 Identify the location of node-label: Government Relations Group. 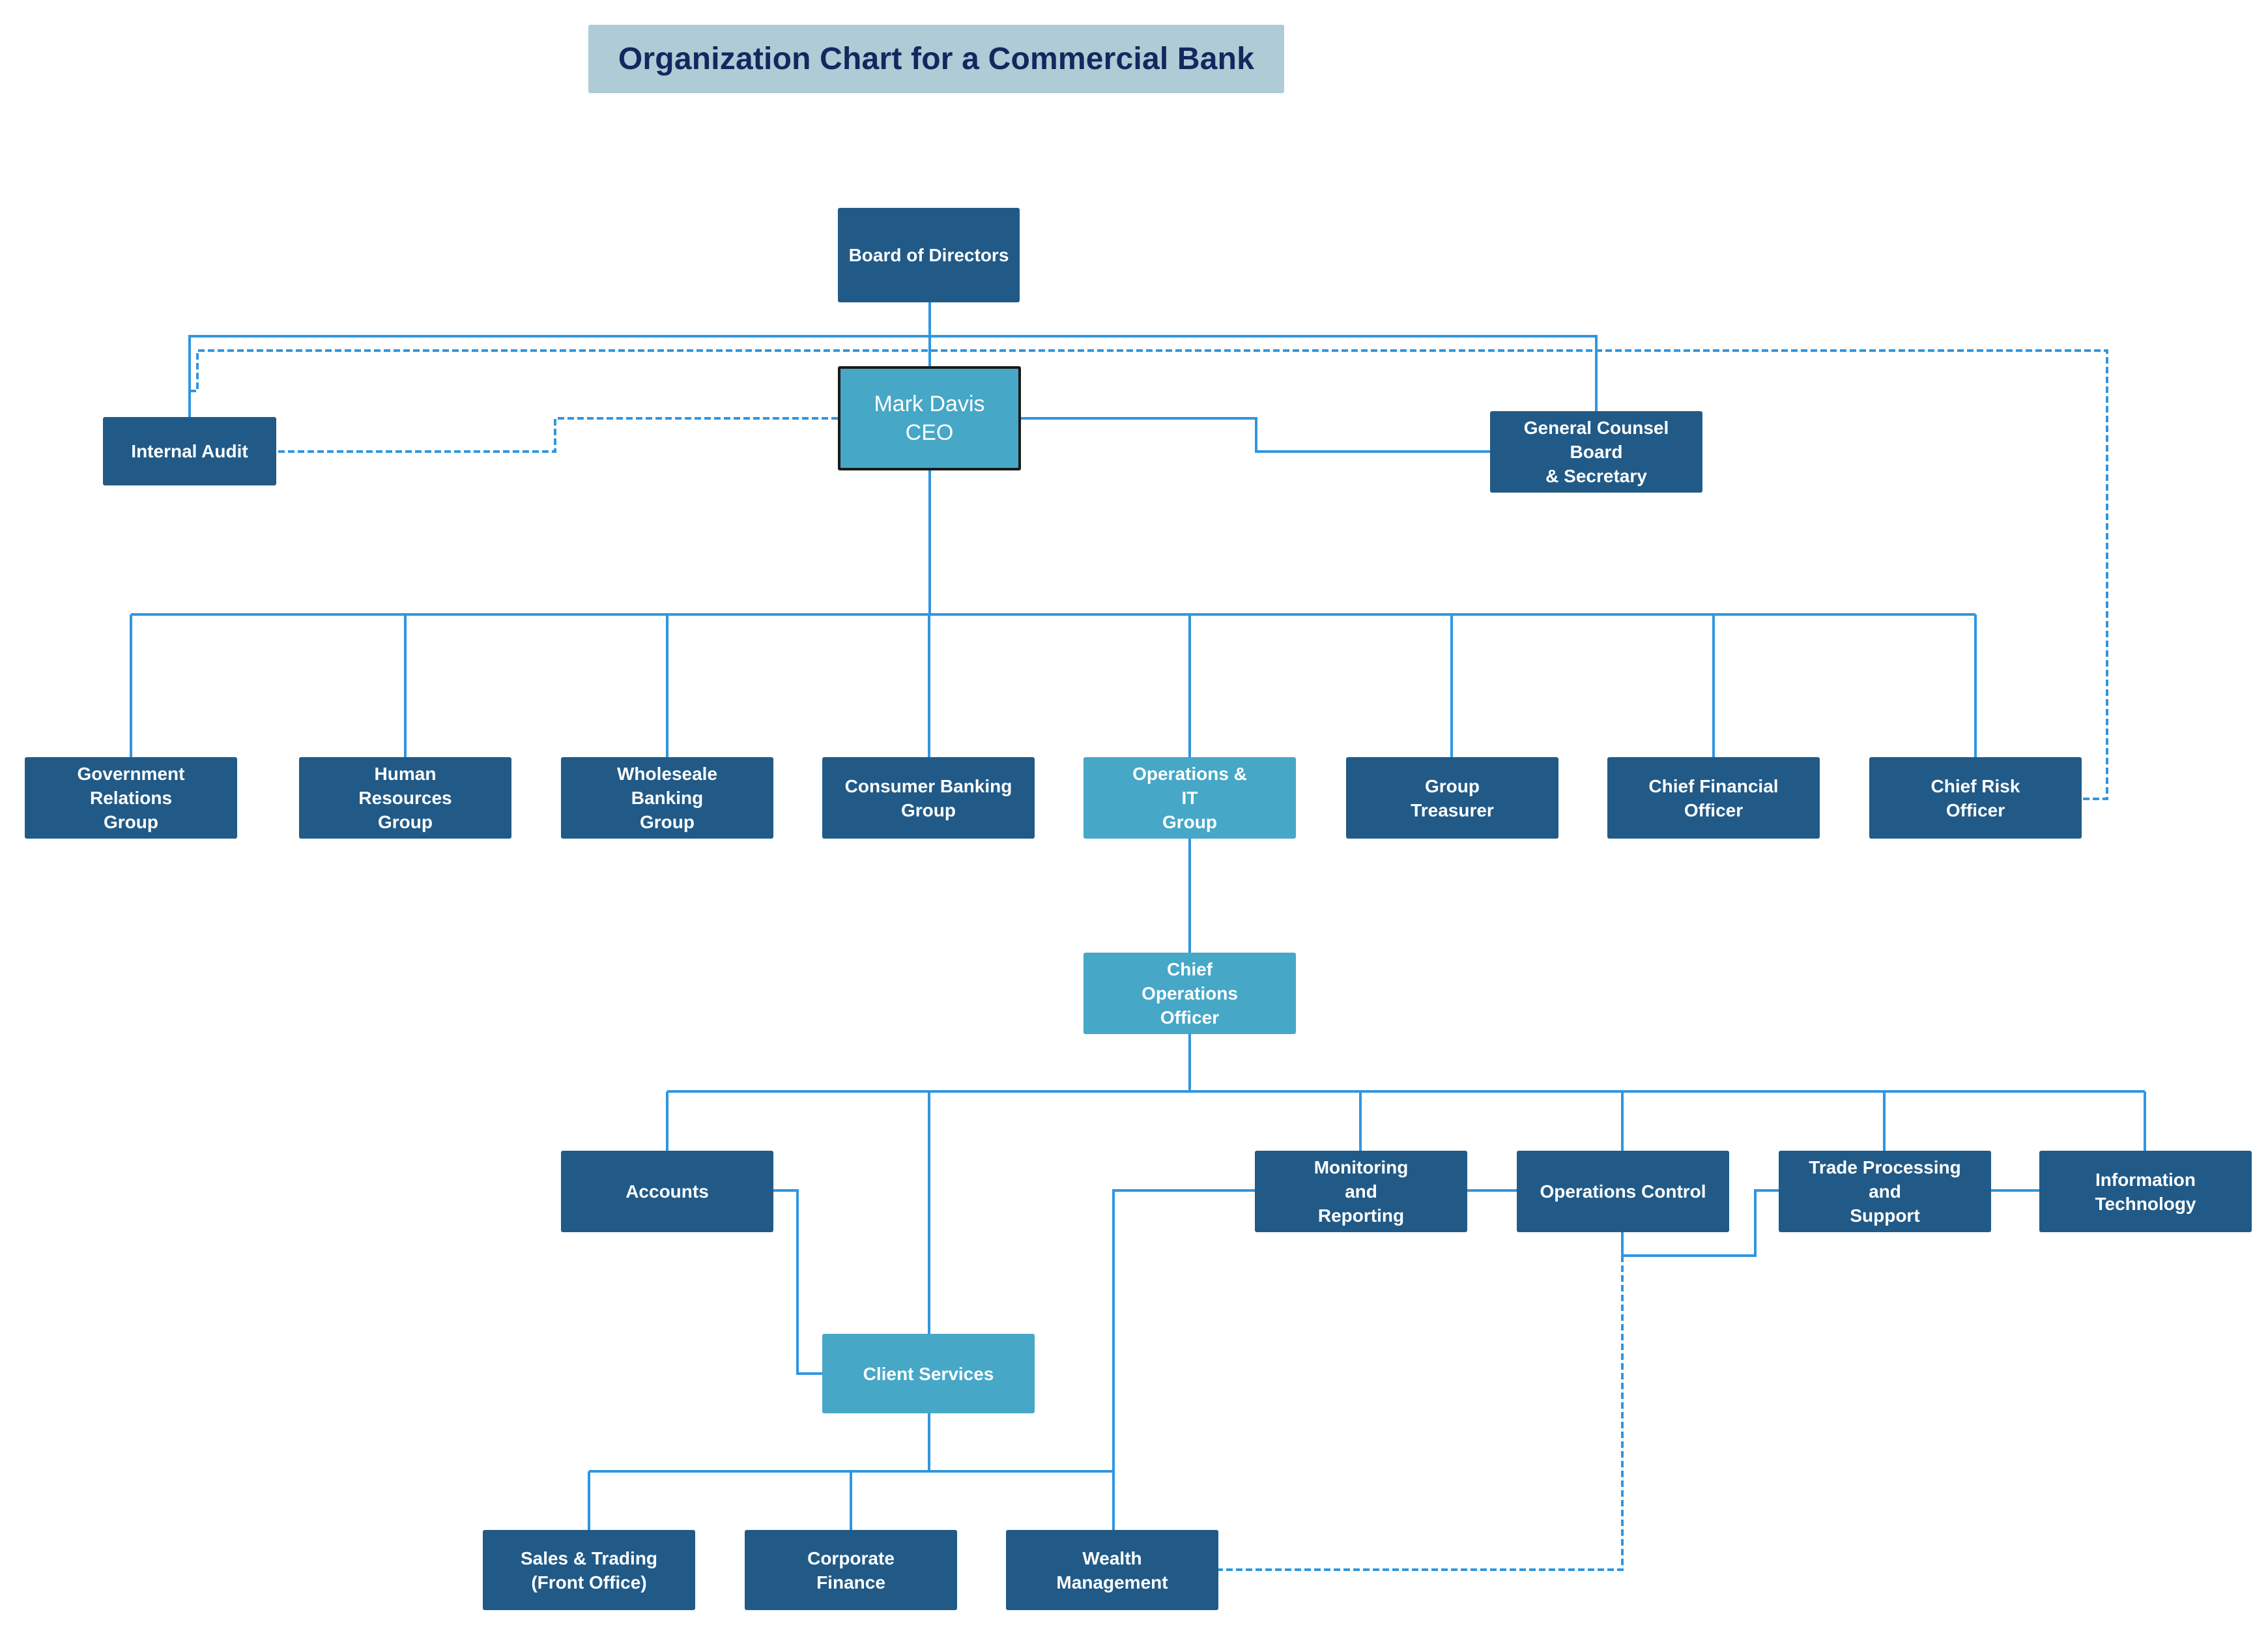
(131, 798).